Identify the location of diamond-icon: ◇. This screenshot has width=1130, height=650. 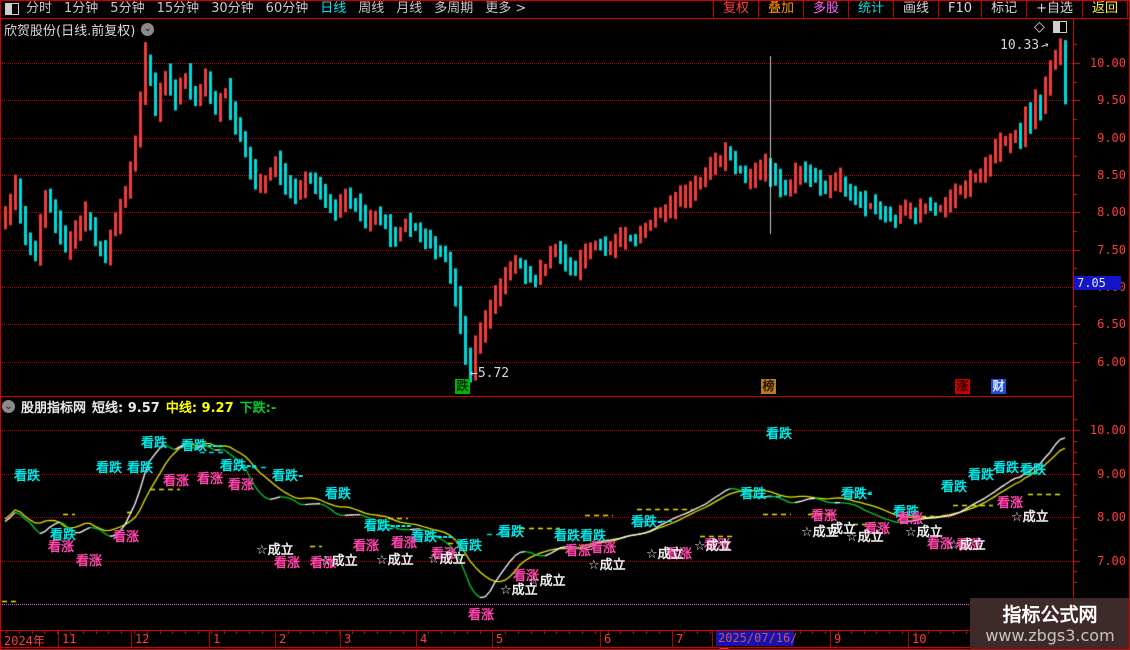
(1039, 27).